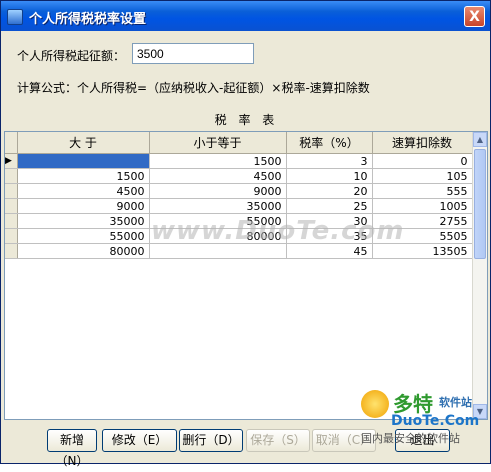 This screenshot has height=472, width=491. Describe the element at coordinates (218, 143) in the screenshot. I see `column-header: 小于等于` at that location.